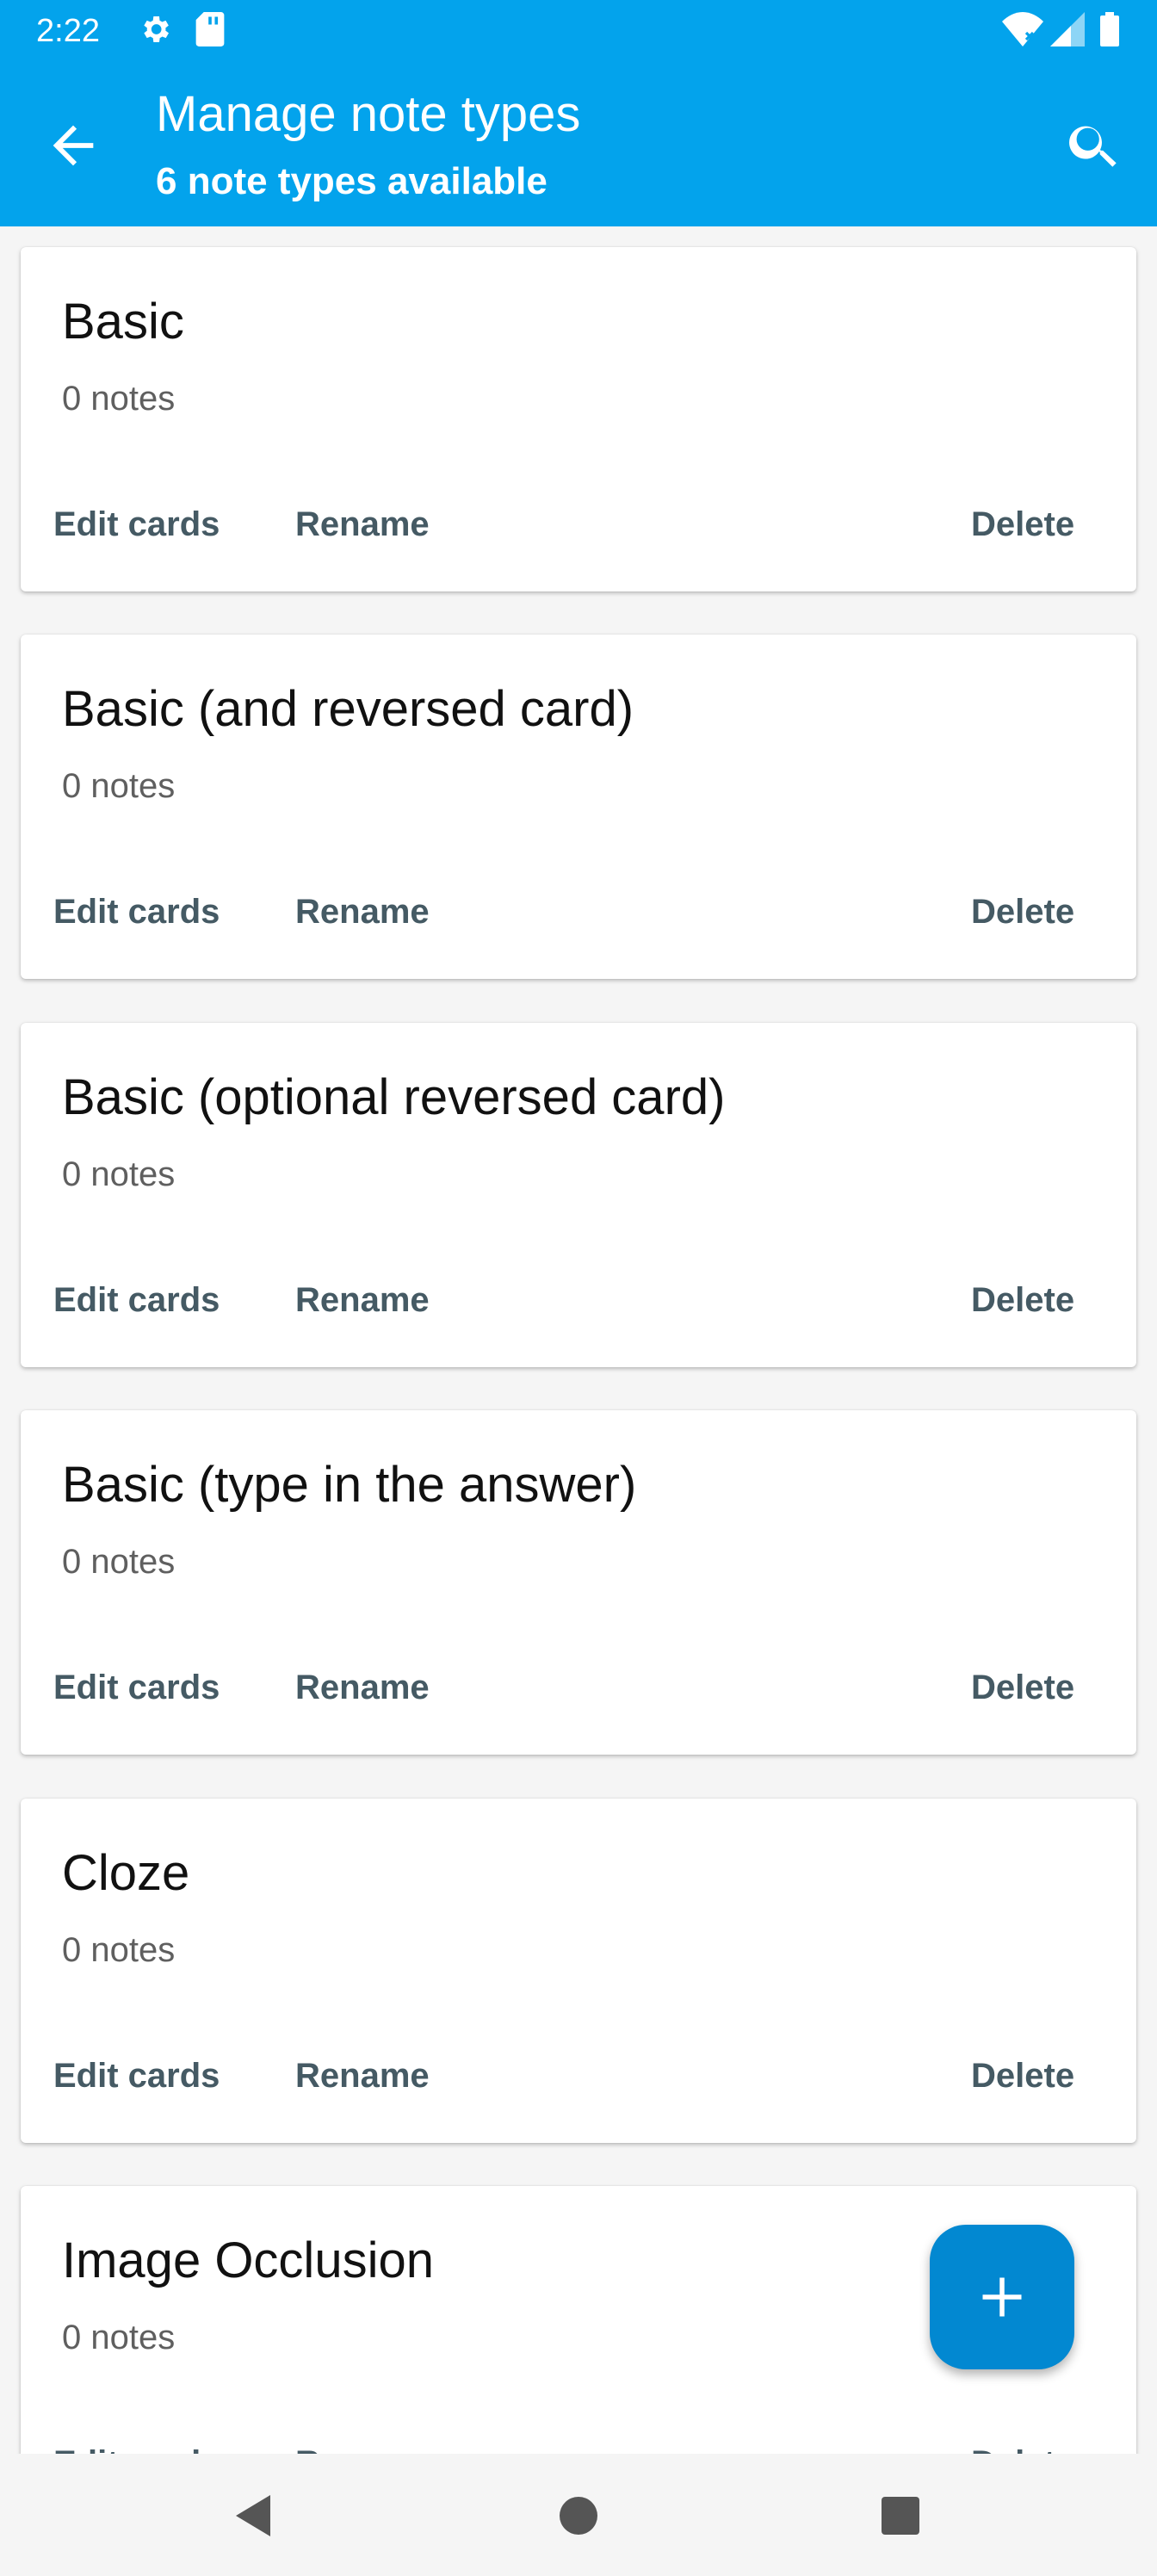 The image size is (1157, 2576). I want to click on note-type-card: Basic 0 notes Edit cards Rename Delete, so click(579, 419).